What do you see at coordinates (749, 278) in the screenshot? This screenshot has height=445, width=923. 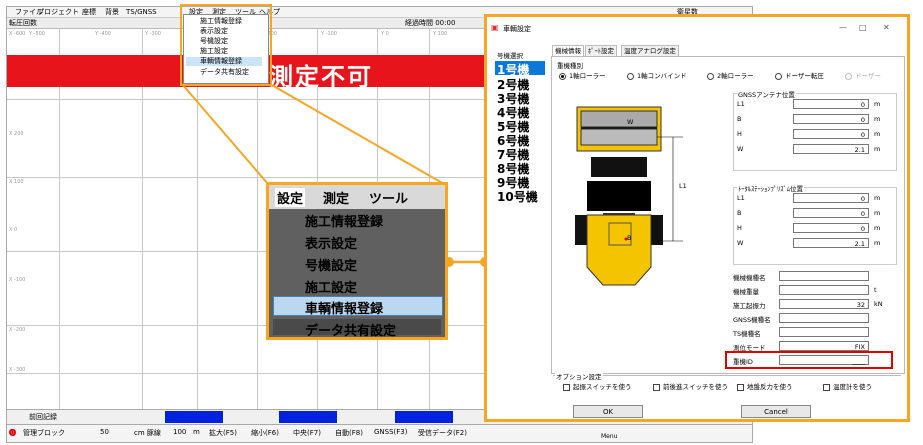 I see `info-field-label: 機械機種名` at bounding box center [749, 278].